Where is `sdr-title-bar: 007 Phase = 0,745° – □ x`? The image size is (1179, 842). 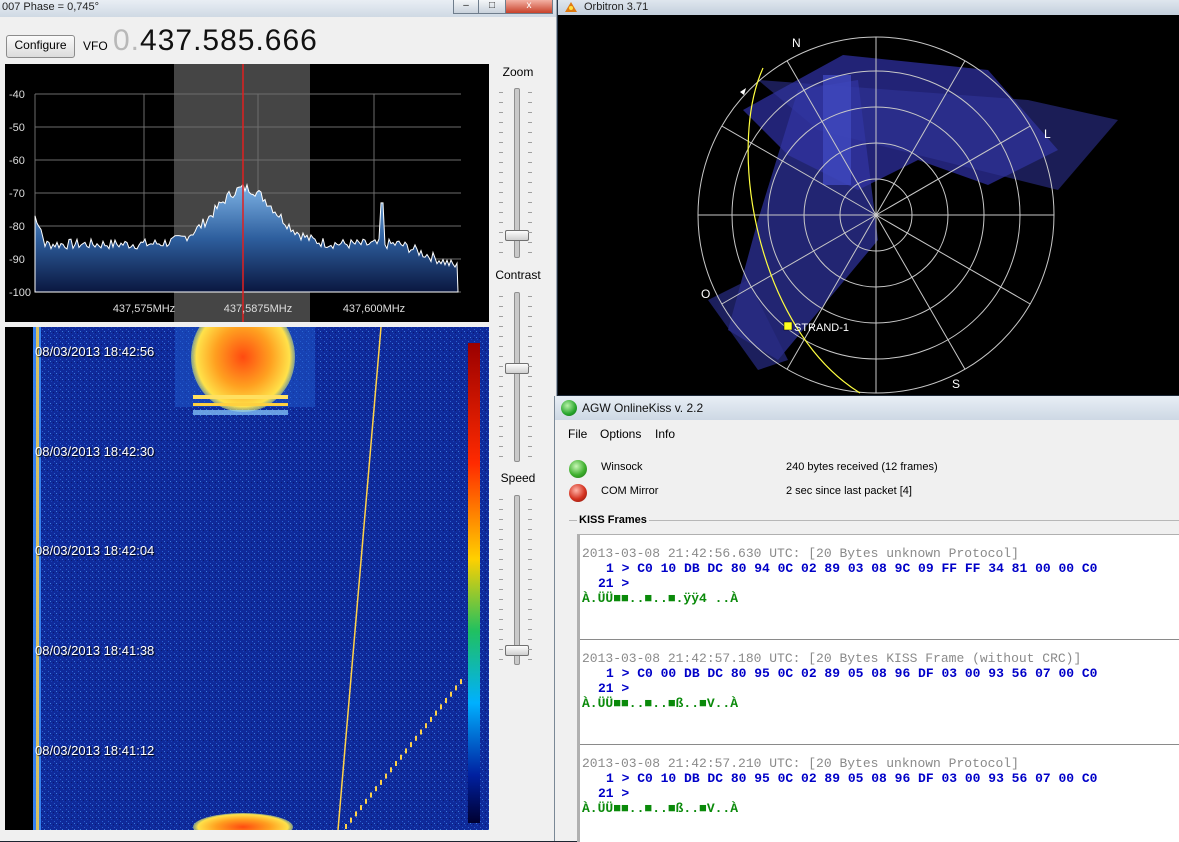 sdr-title-bar: 007 Phase = 0,745° – □ x is located at coordinates (278, 8).